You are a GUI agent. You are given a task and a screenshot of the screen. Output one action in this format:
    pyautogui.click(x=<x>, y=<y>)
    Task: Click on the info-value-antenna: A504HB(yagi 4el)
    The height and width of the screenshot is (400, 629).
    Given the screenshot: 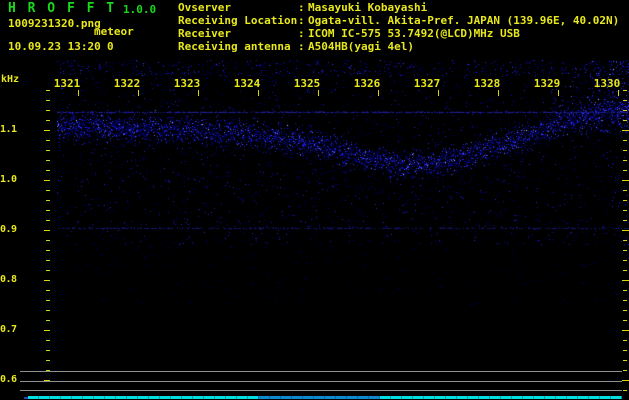 What is the action you would take?
    pyautogui.click(x=361, y=46)
    